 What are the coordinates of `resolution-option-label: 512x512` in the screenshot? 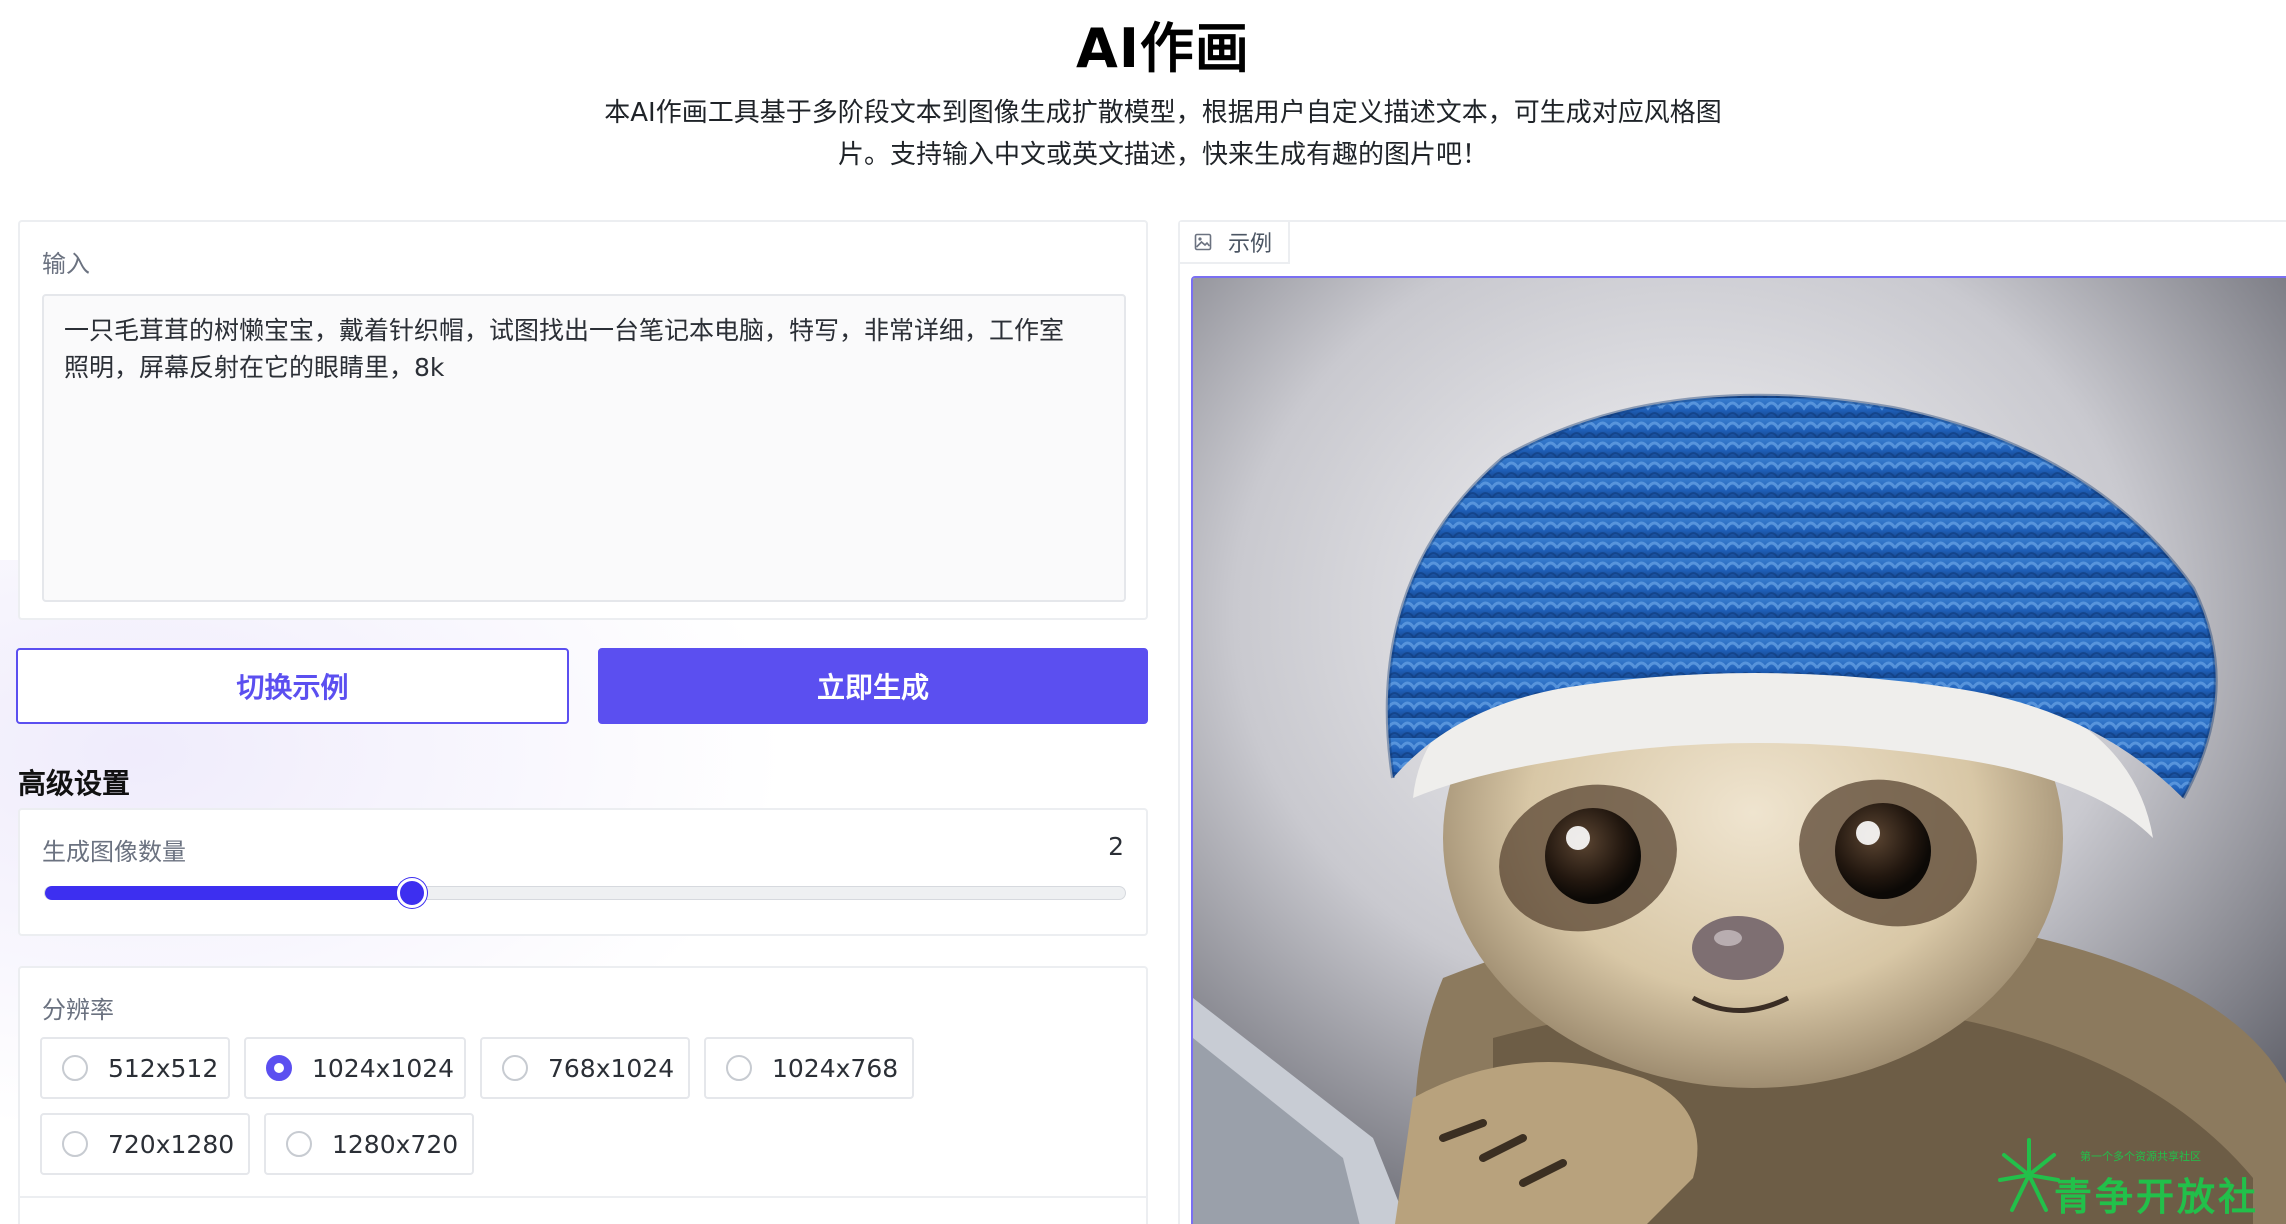 It's located at (163, 1068).